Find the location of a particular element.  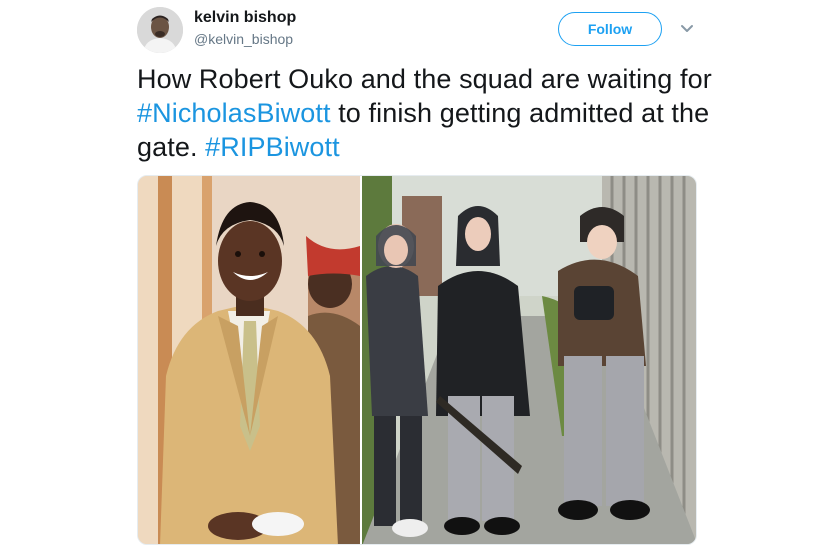

hashtag-nicholasbiwott: #NicholasBiwott is located at coordinates (234, 113).